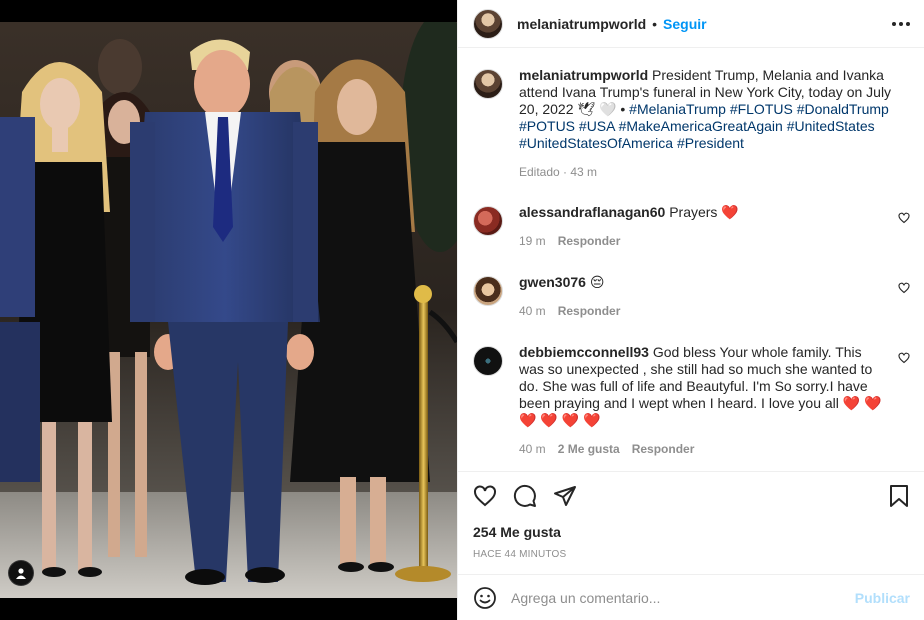 Image resolution: width=924 pixels, height=620 pixels. What do you see at coordinates (583, 75) in the screenshot?
I see `caption-username: melaniatrumpworld` at bounding box center [583, 75].